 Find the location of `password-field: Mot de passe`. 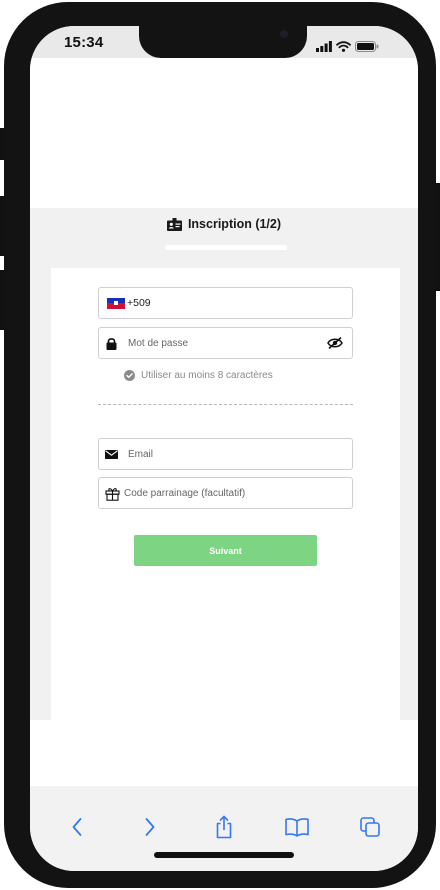

password-field: Mot de passe is located at coordinates (225, 343).